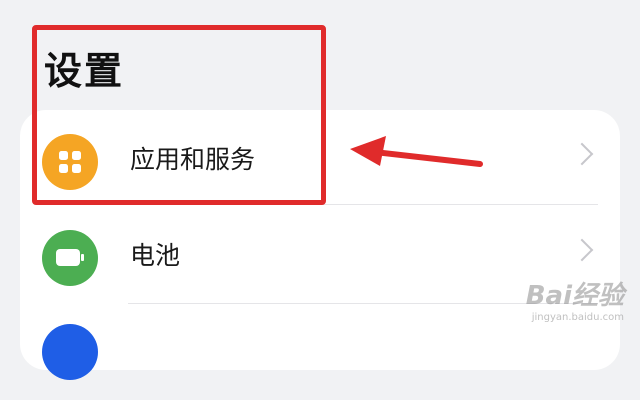 This screenshot has width=640, height=400. What do you see at coordinates (70, 258) in the screenshot?
I see `battery-icon` at bounding box center [70, 258].